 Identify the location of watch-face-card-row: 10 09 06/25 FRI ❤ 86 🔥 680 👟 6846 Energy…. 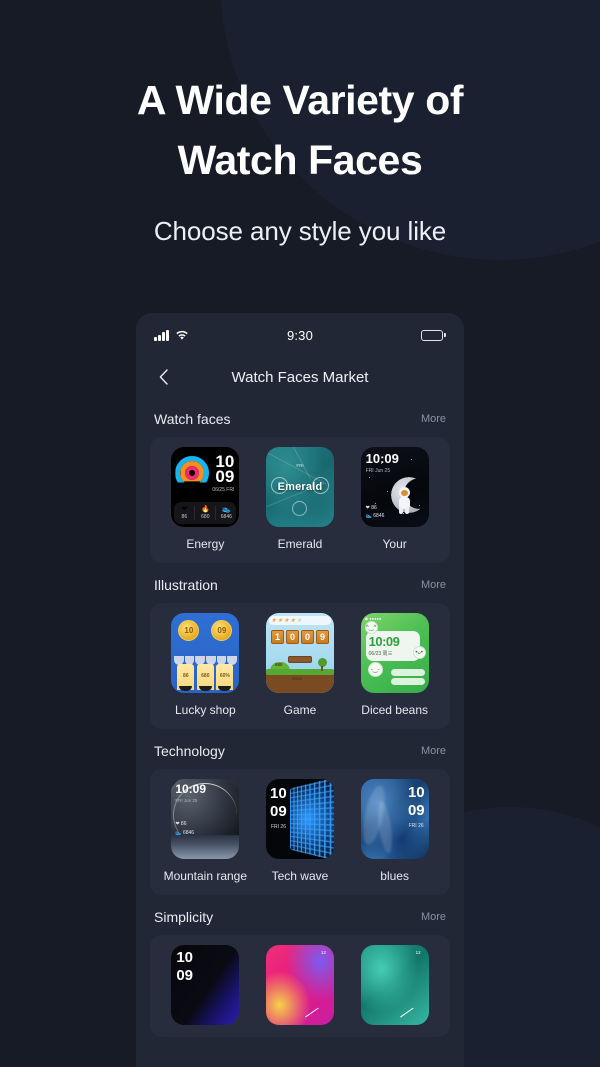
(300, 500).